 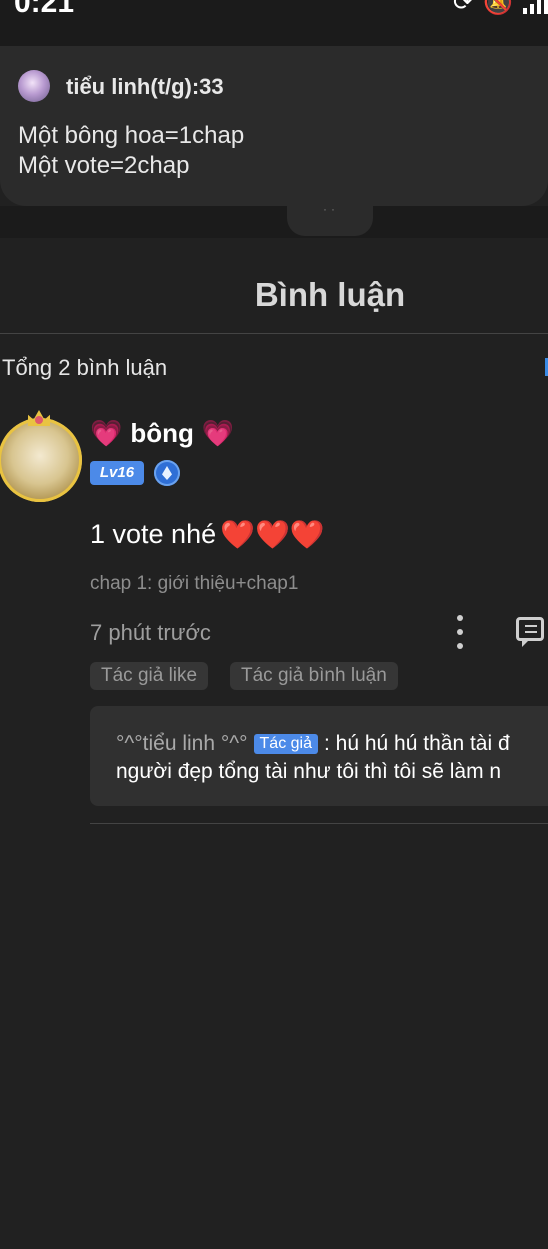 What do you see at coordinates (104, 165) in the screenshot?
I see `notification-line-2: Một vote=2chap` at bounding box center [104, 165].